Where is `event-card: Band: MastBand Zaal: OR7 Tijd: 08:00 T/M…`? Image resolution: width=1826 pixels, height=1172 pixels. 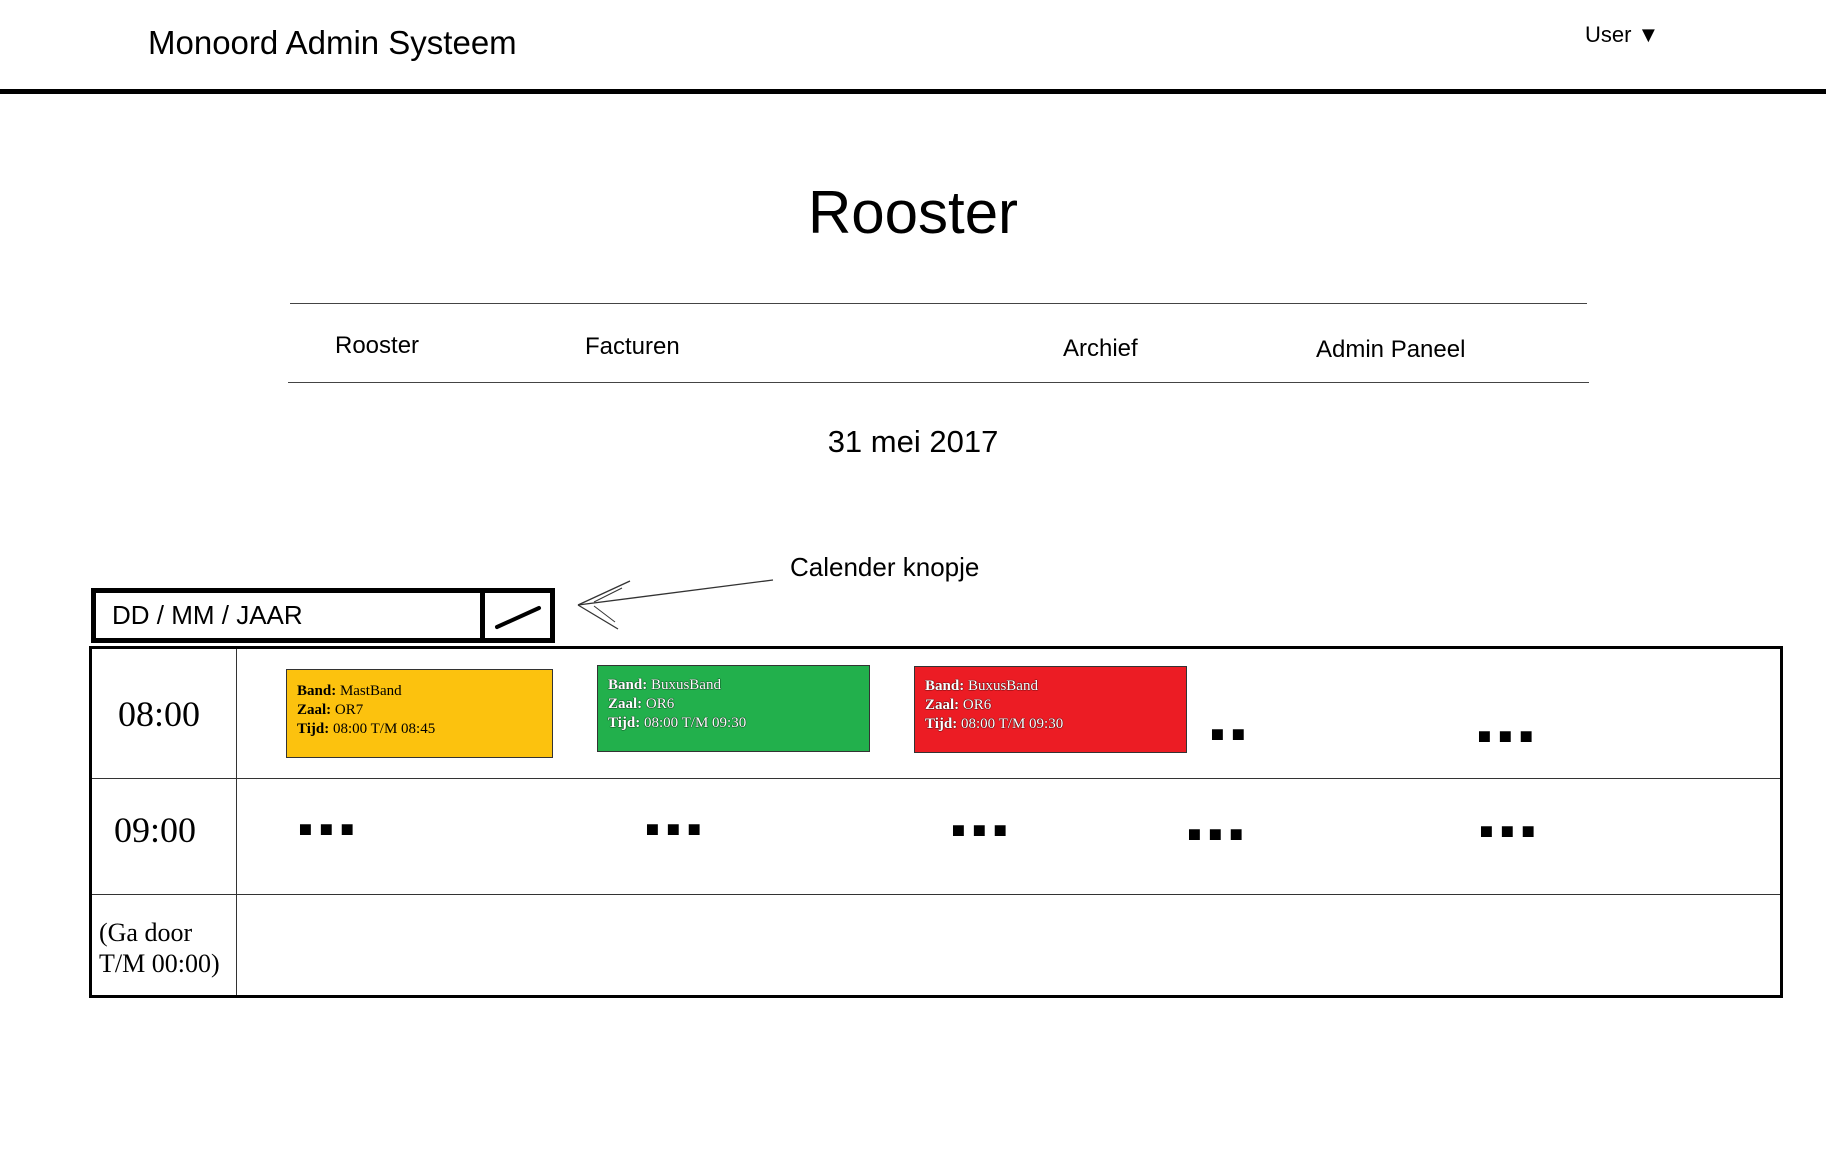
event-card: Band: MastBand Zaal: OR7 Tijd: 08:00 T/M… is located at coordinates (419, 713).